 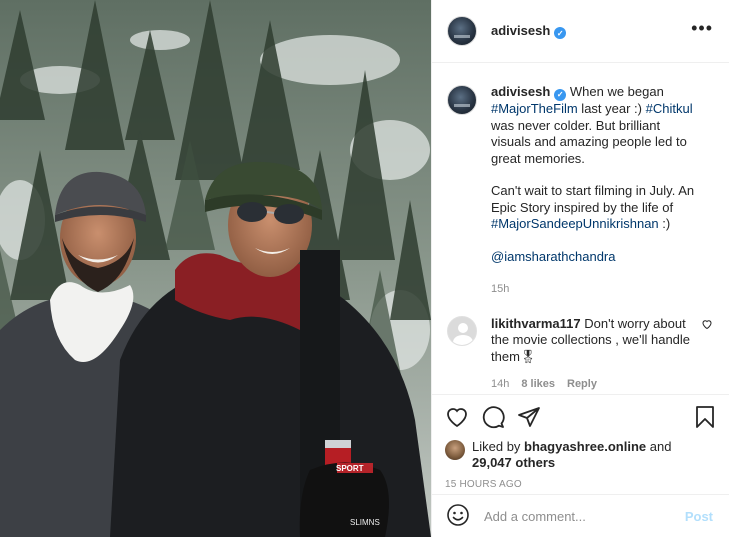 I want to click on reply-button: Reply, so click(x=582, y=384).